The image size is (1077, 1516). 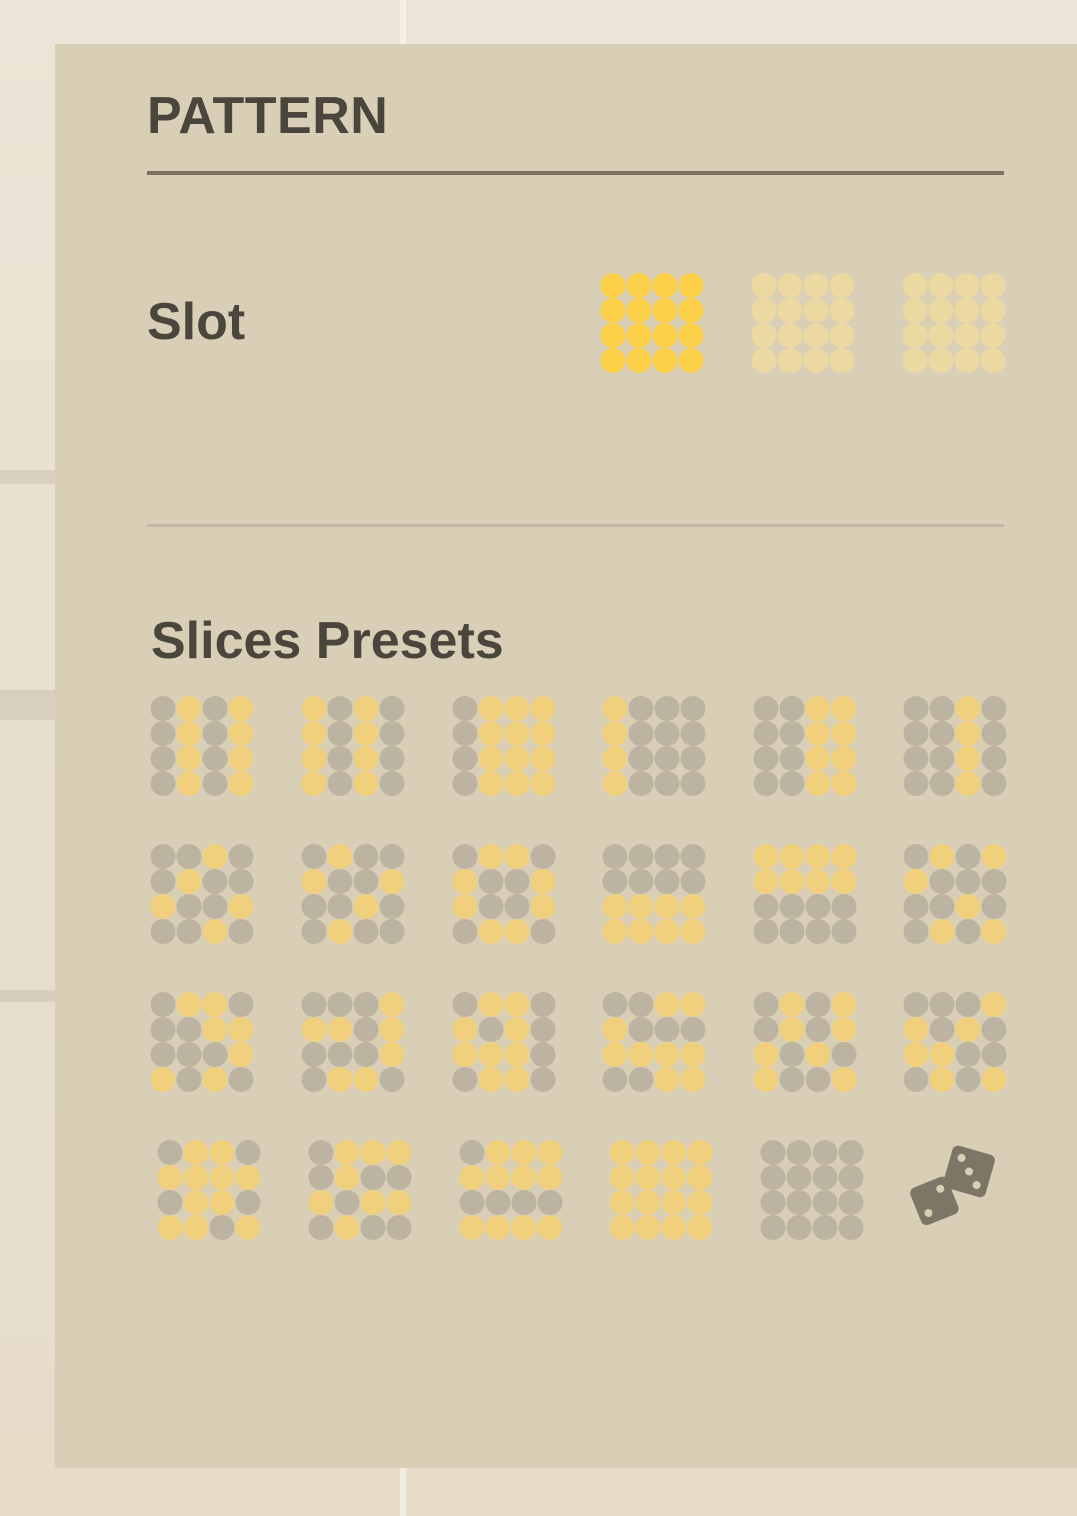 I want to click on randomize-button, so click(x=955, y=1186).